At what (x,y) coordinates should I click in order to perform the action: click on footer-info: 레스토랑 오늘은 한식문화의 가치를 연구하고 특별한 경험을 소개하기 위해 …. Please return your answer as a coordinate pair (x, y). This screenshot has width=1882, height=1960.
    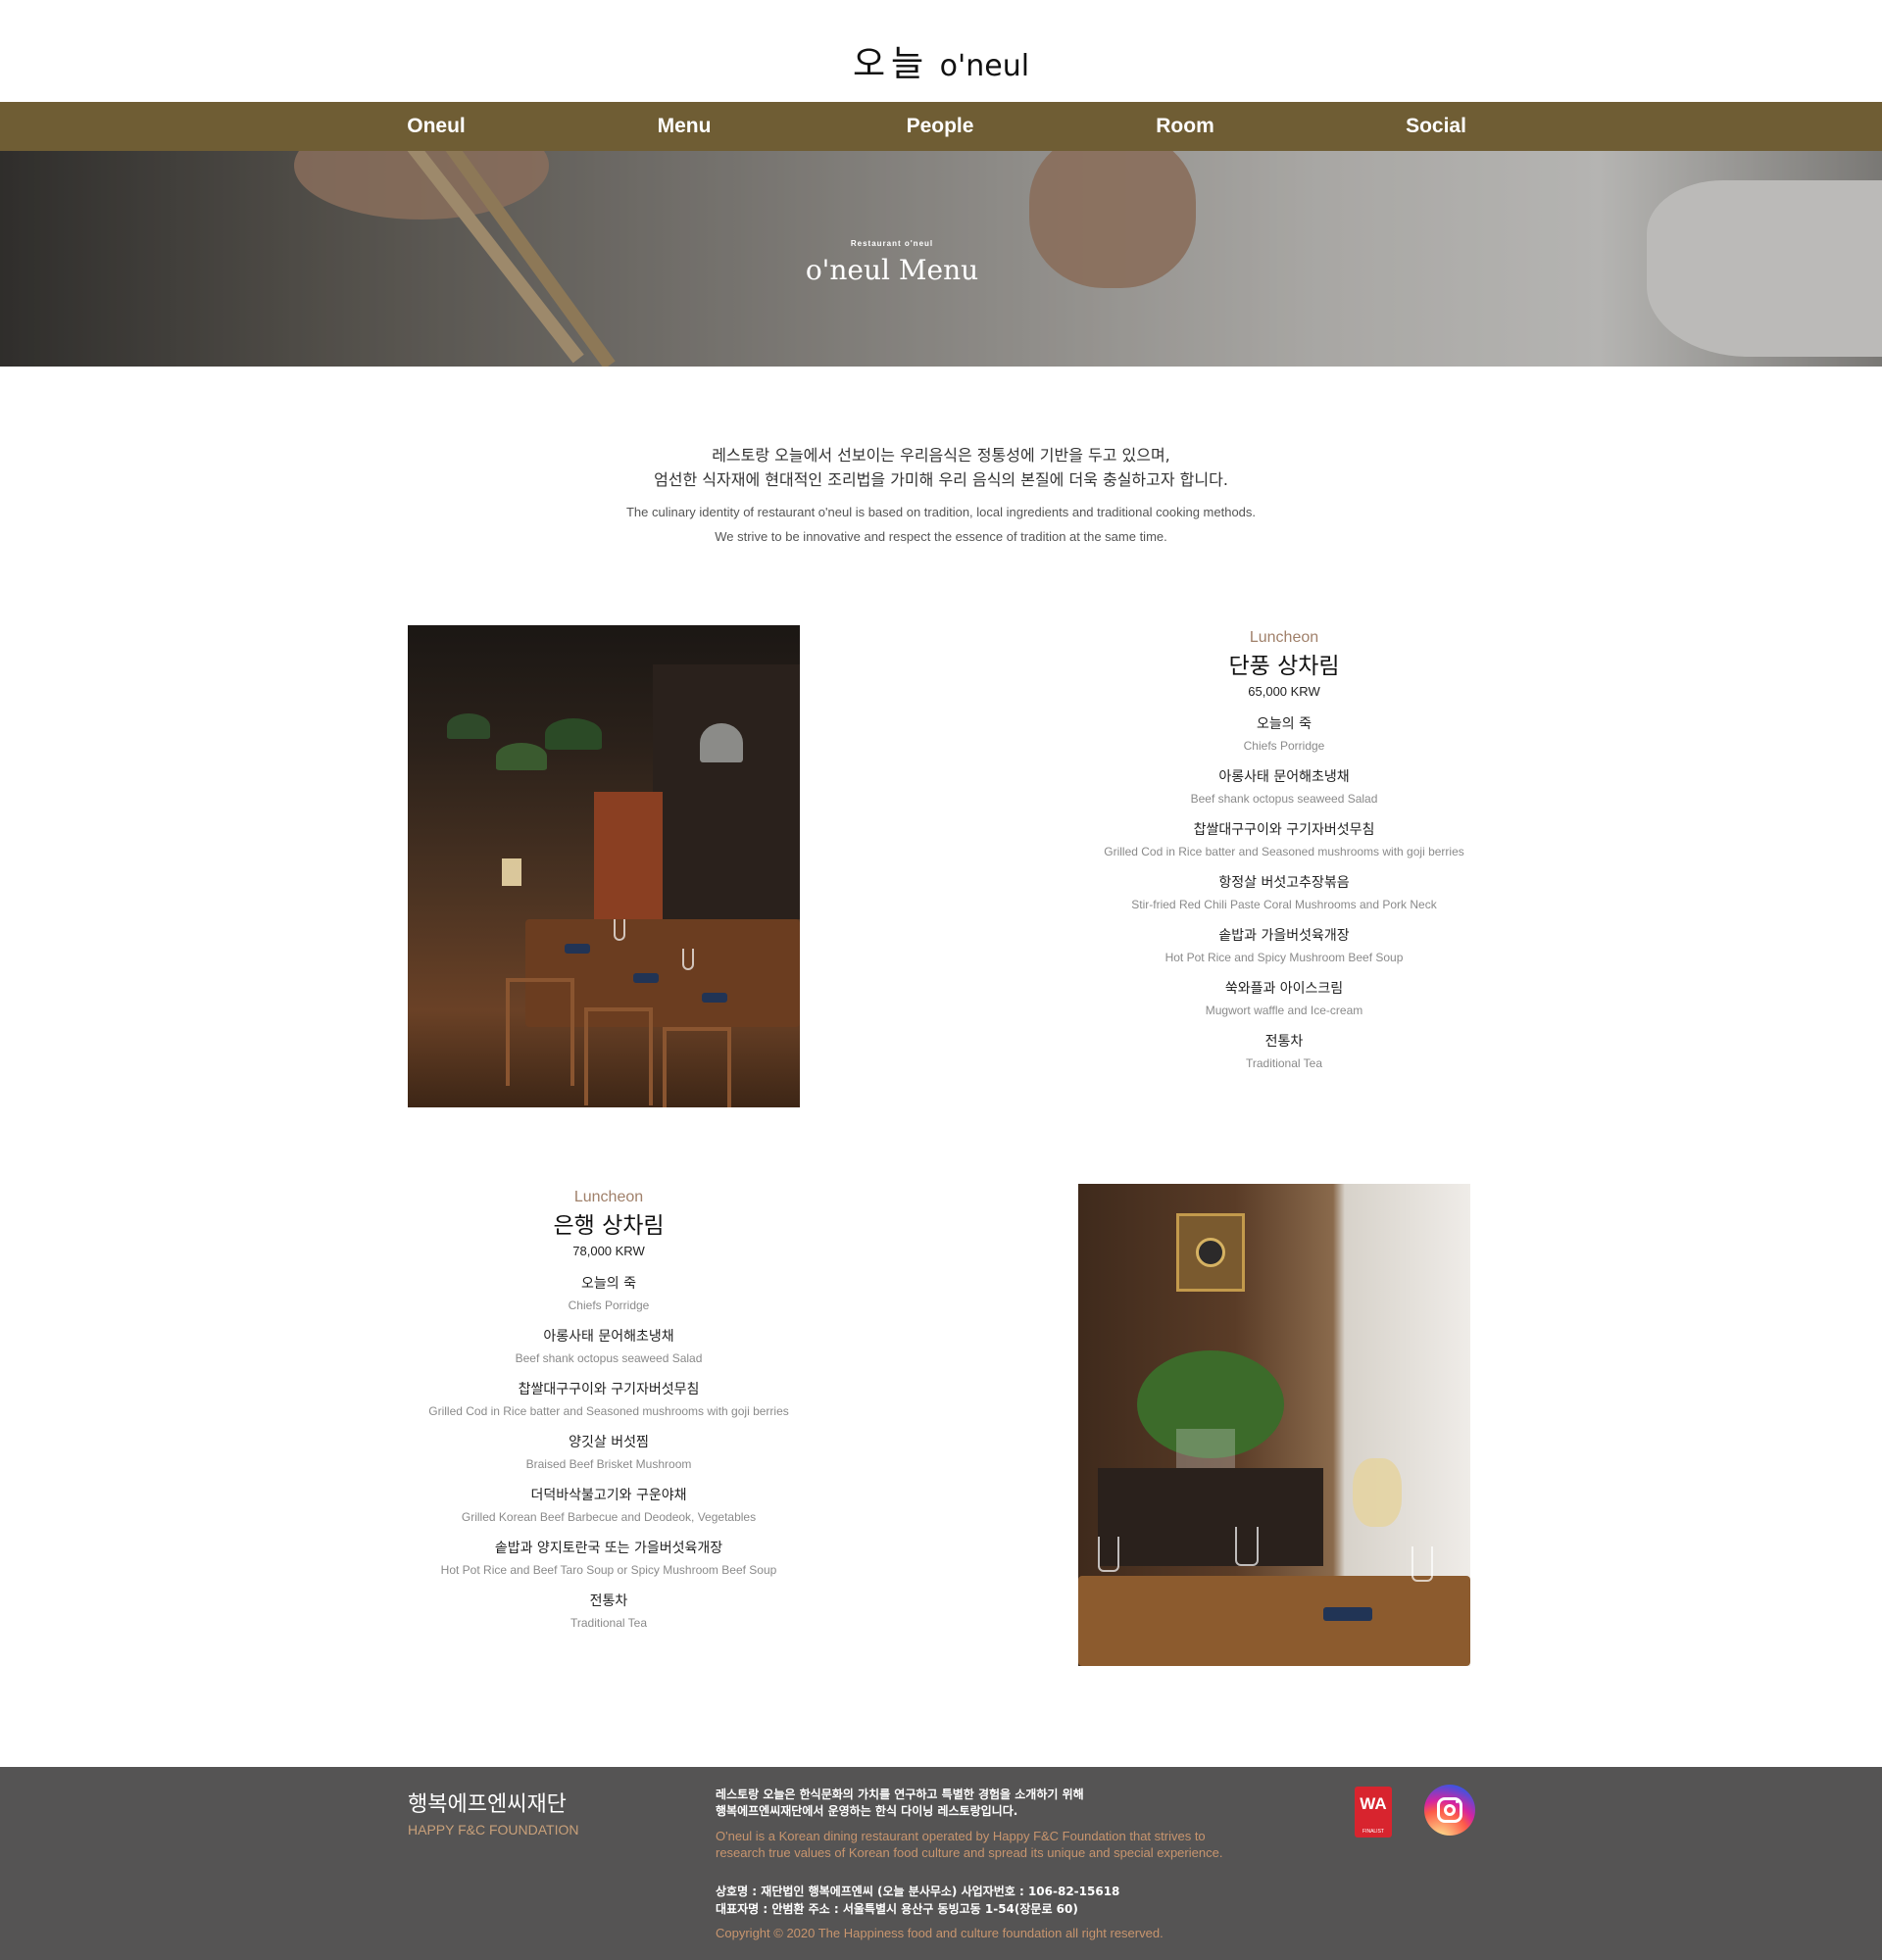
    Looking at the image, I should click on (1030, 1863).